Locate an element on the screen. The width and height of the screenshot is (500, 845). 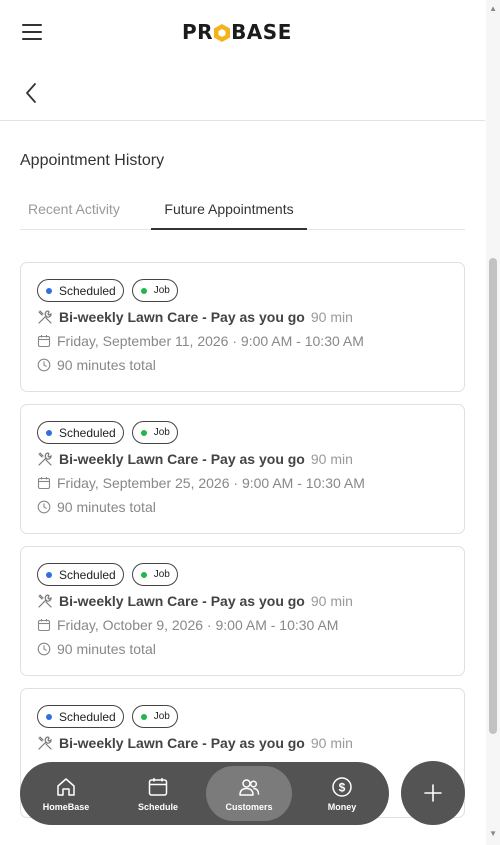
scroll-down-arrow-icon: ▼ is located at coordinates (493, 833).